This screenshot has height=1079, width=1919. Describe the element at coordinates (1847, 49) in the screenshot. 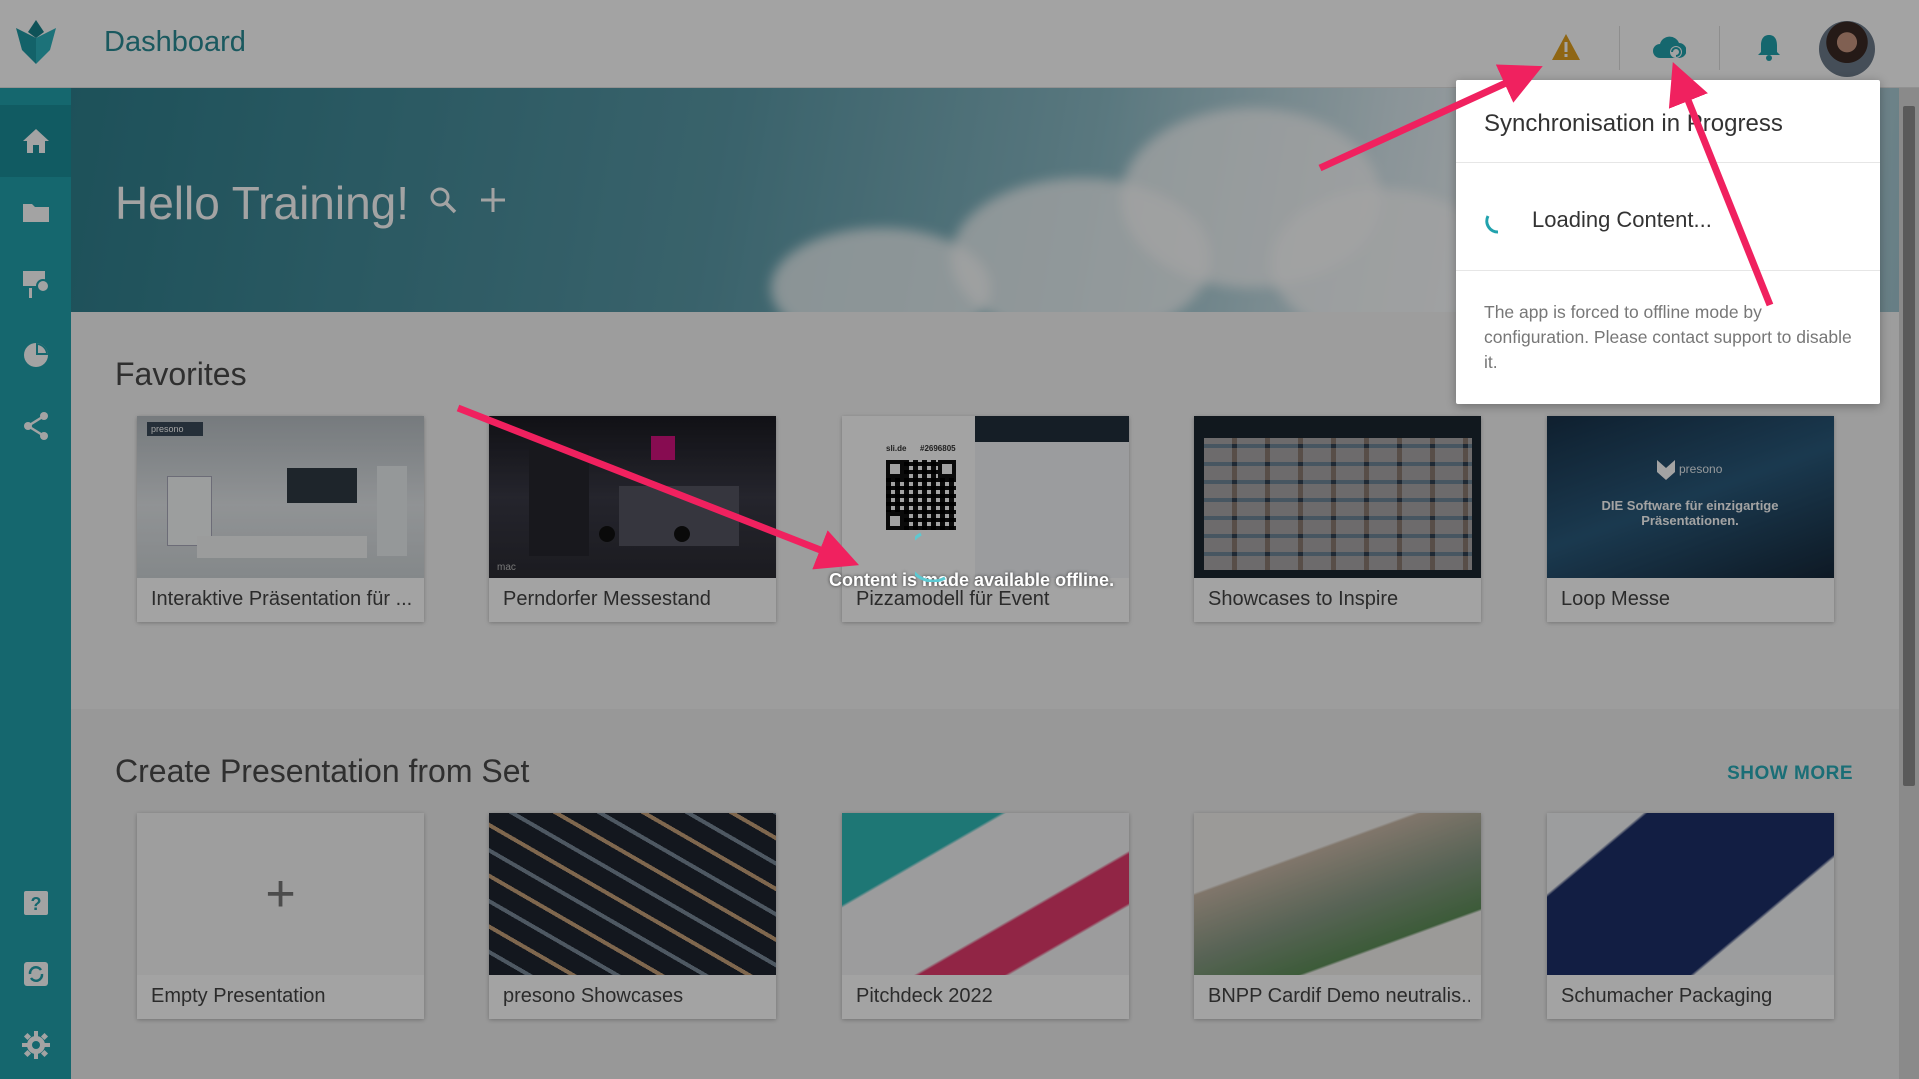

I see `avatar` at that location.